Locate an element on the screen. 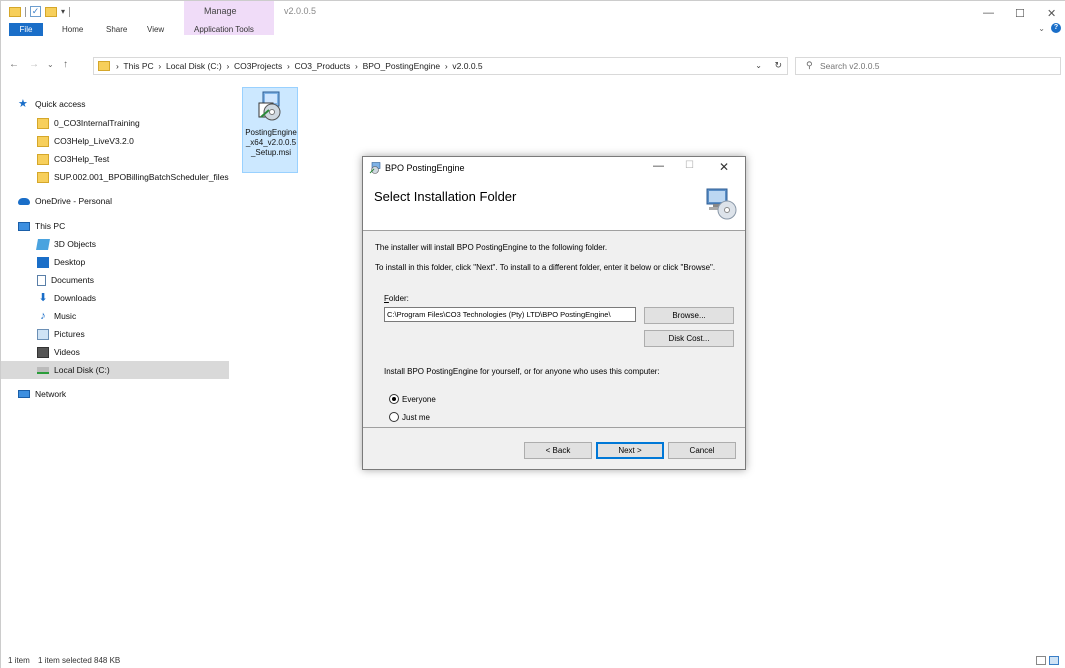 The height and width of the screenshot is (668, 1065). nav-label: 3D Objects is located at coordinates (75, 244).